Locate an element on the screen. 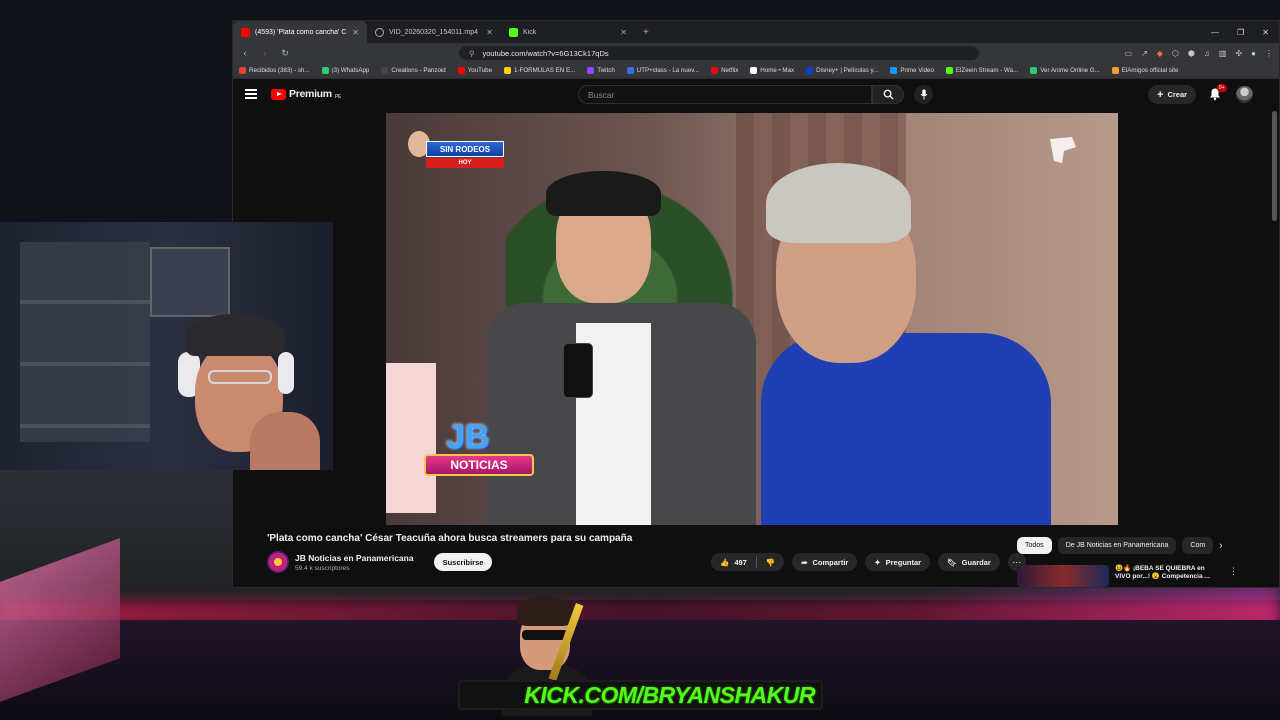 This screenshot has height=720, width=1280. bookmark-icon: 🔖︎ is located at coordinates (952, 562).